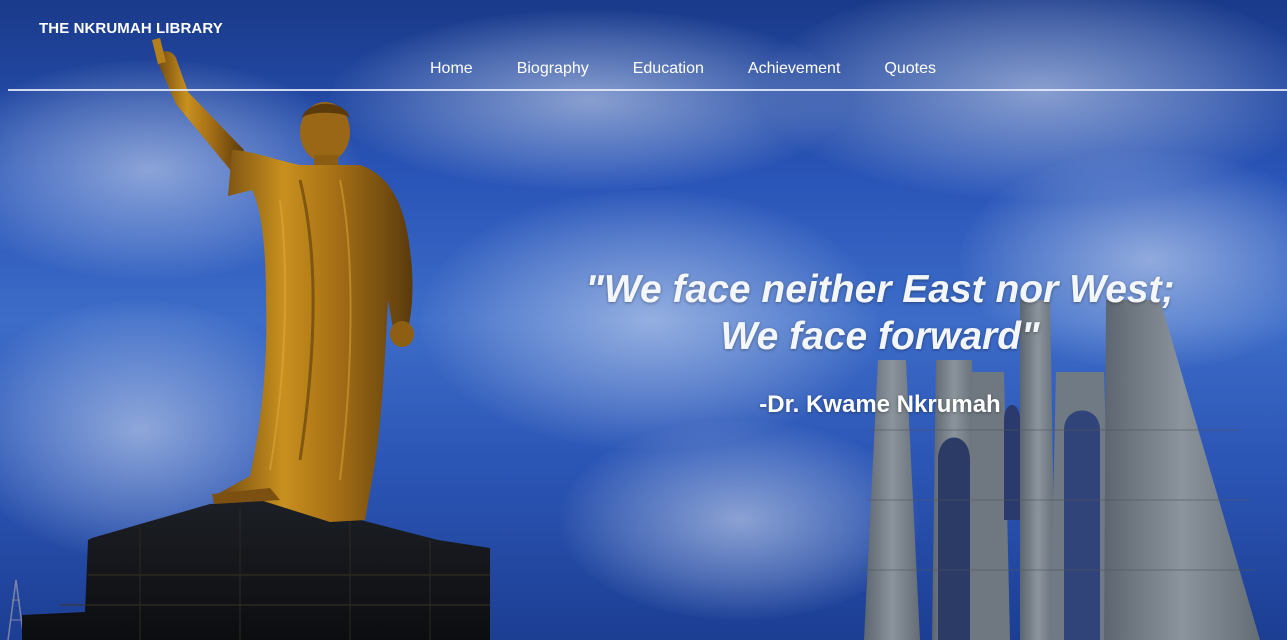 This screenshot has height=640, width=1287. What do you see at coordinates (668, 69) in the screenshot?
I see `nav-link-education: Education` at bounding box center [668, 69].